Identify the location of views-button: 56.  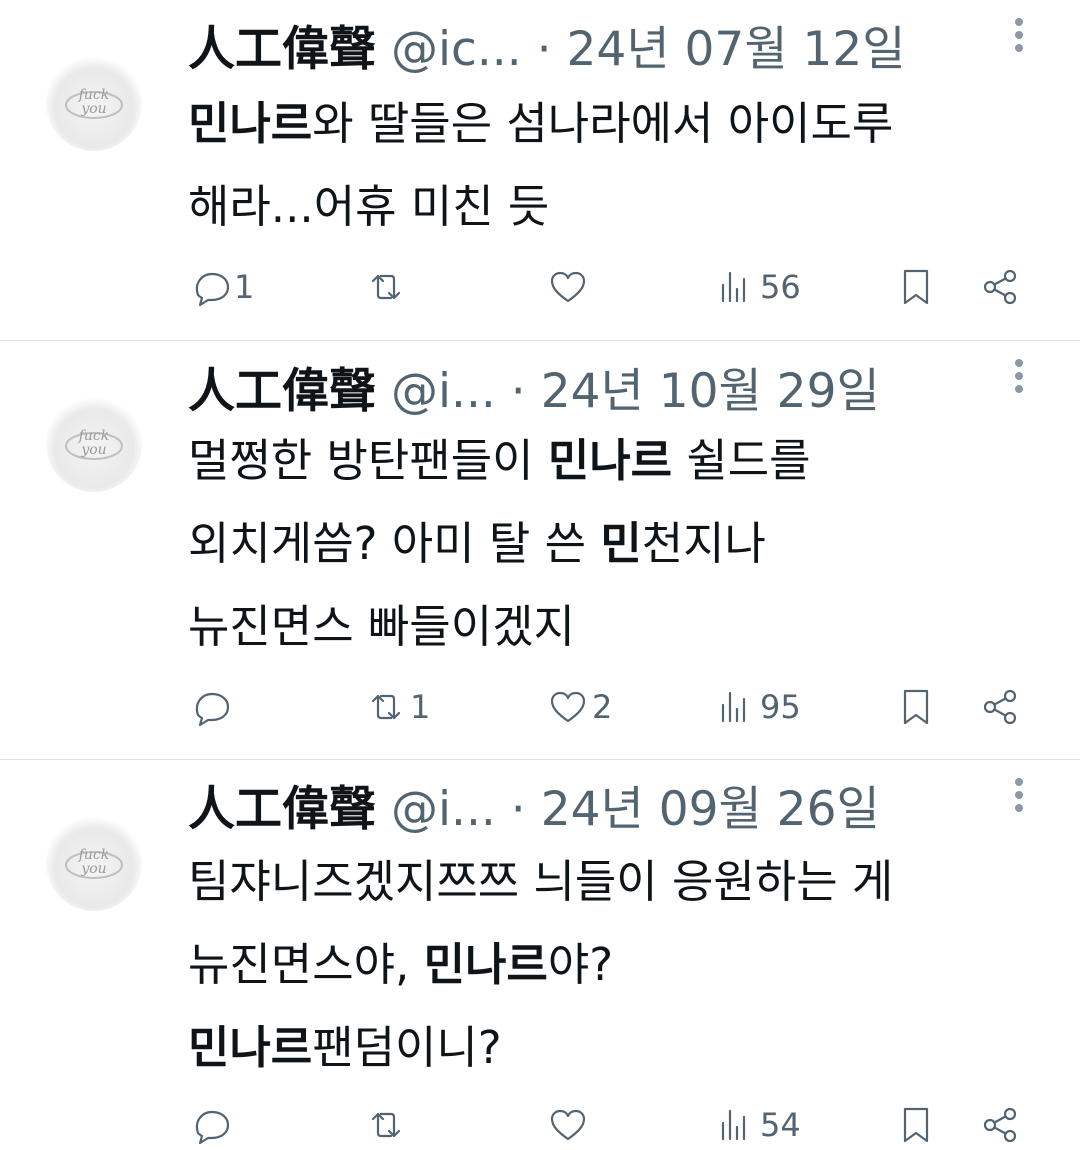
(757, 287).